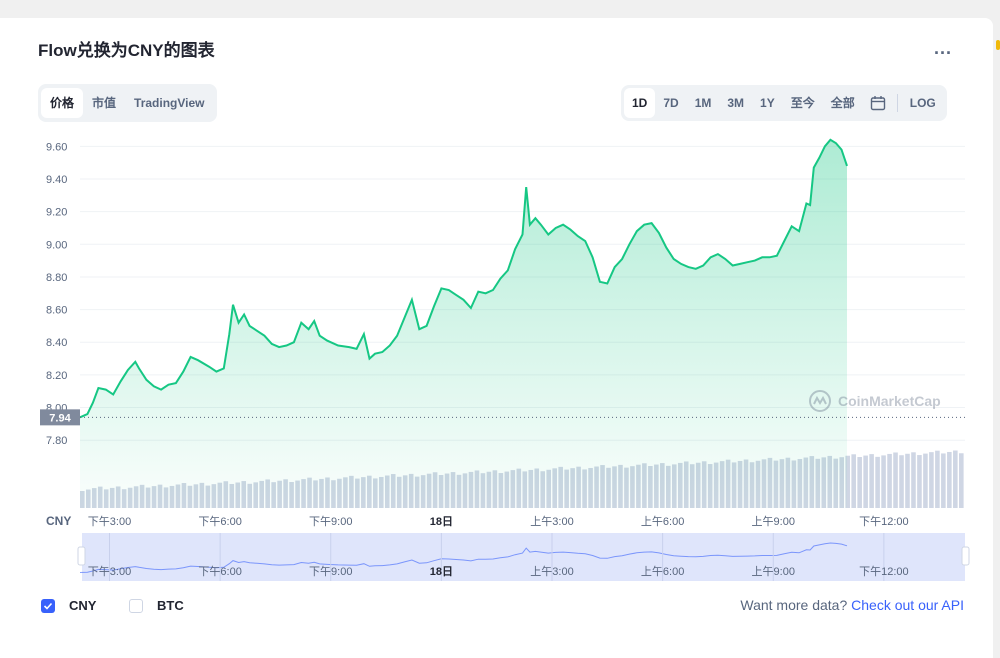  Describe the element at coordinates (773, 521) in the screenshot. I see `x-tick-label: 上午9:00` at that location.